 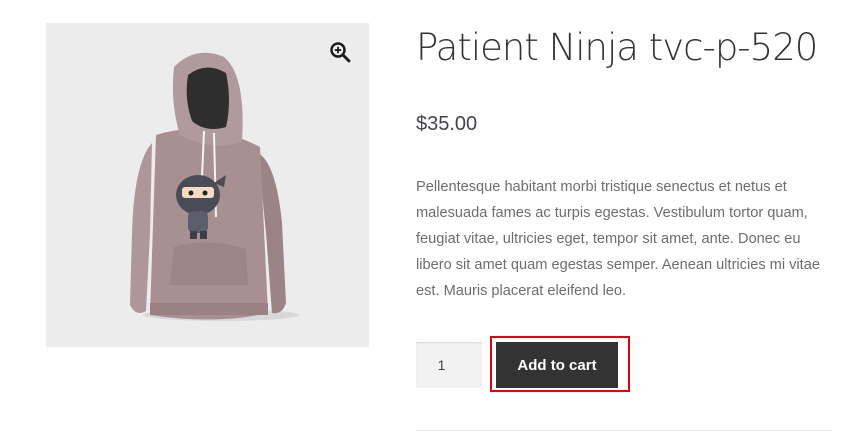 What do you see at coordinates (449, 365) in the screenshot?
I see `quantity-input` at bounding box center [449, 365].